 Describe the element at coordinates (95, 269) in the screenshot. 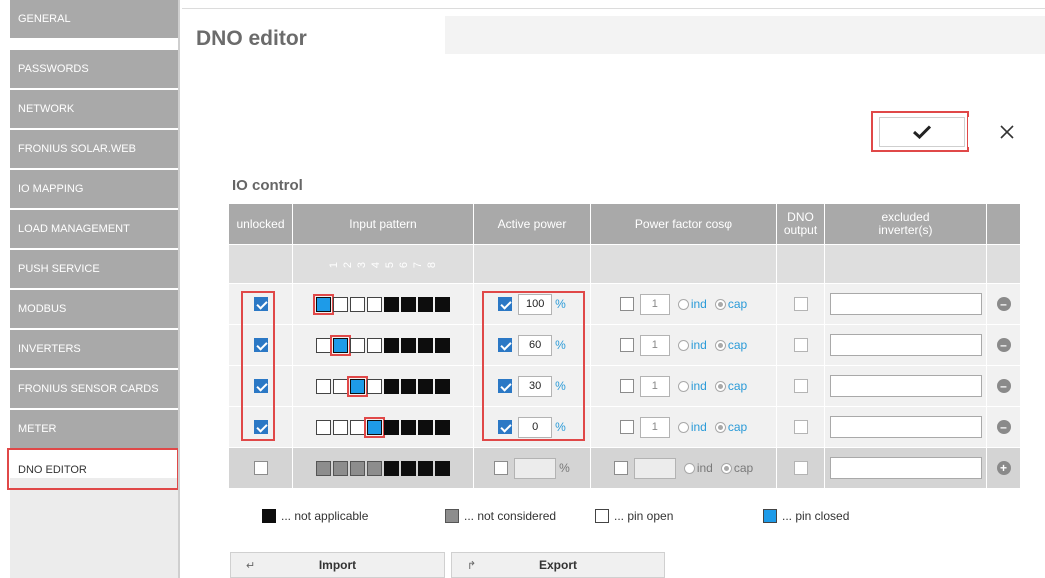

I see `sidebar-item-push-service: PUSH SERVICE` at that location.